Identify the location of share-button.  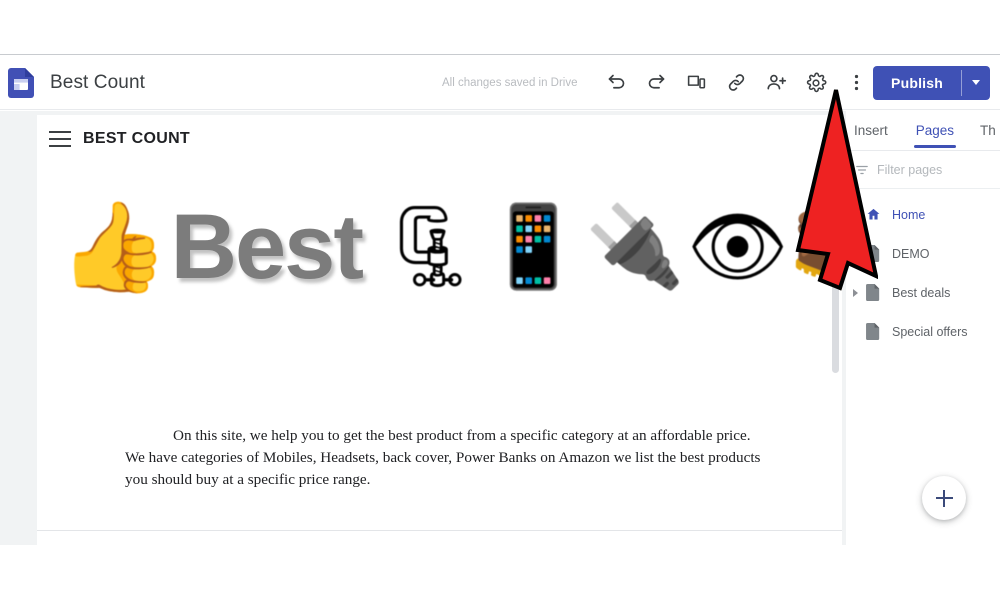
(776, 83).